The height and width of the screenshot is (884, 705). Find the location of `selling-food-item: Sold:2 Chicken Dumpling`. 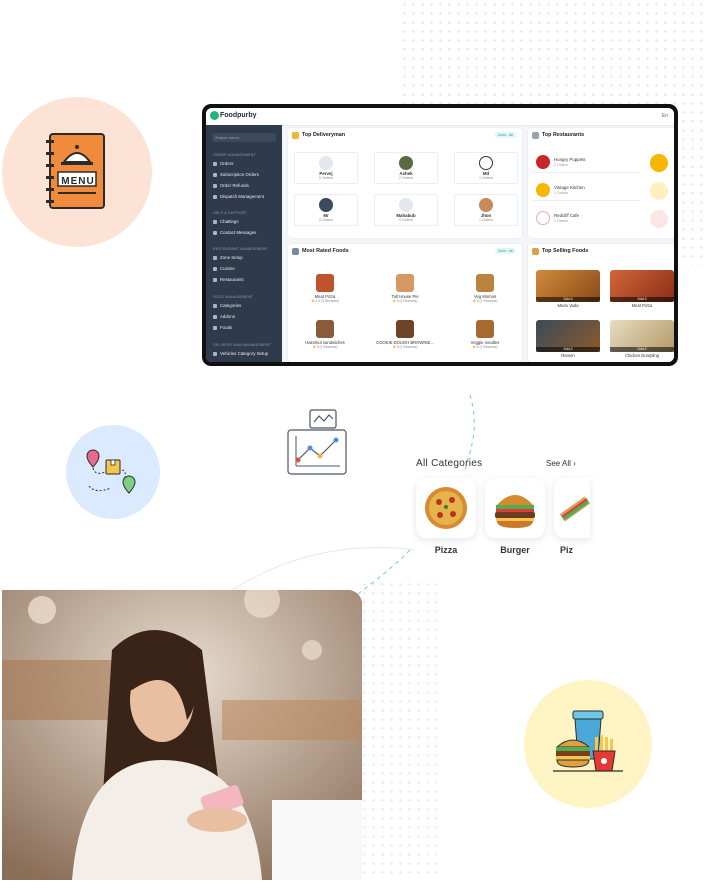

selling-food-item: Sold:2 Chicken Dumpling is located at coordinates (642, 340).